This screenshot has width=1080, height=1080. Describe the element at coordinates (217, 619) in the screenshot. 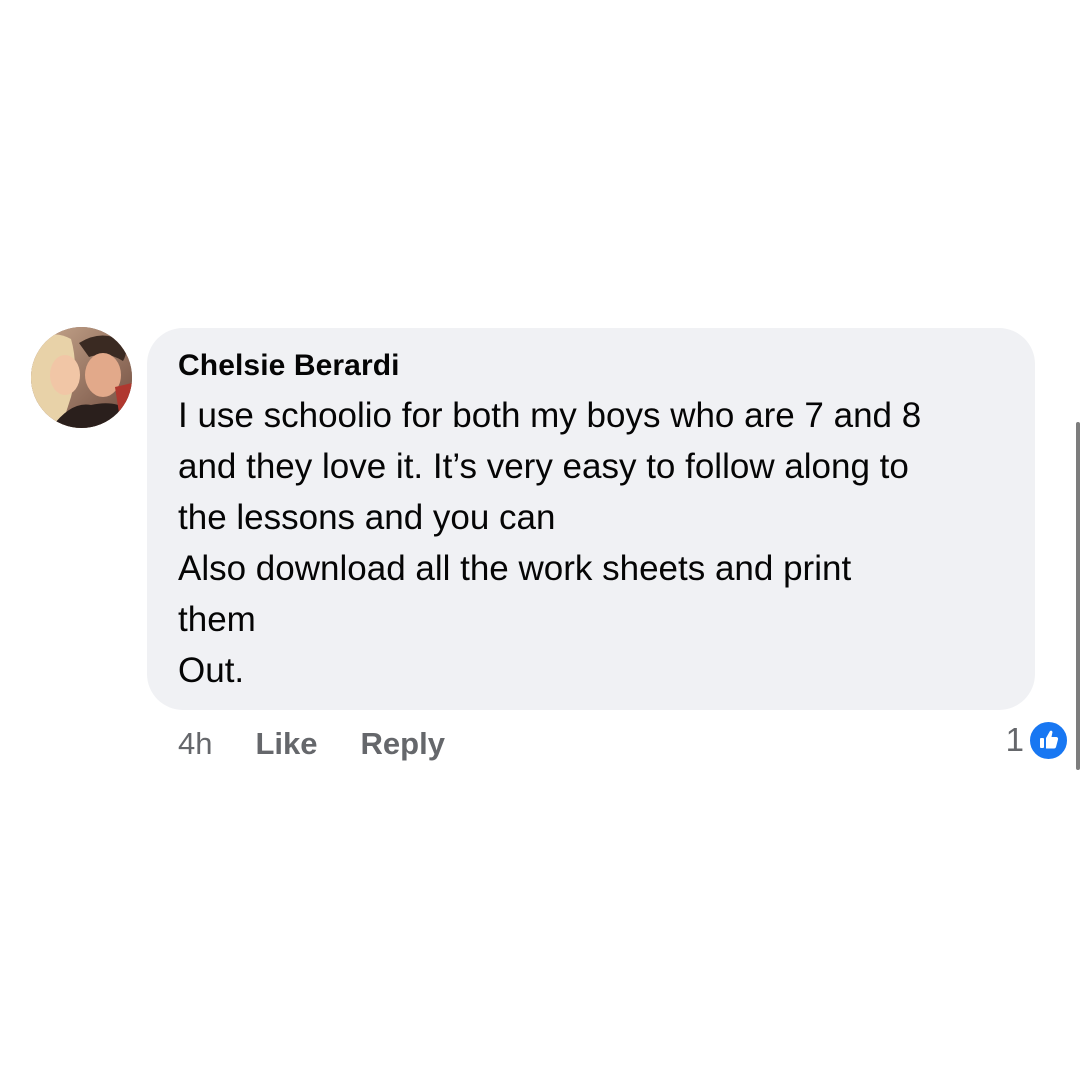

I see `comment-line: them` at that location.